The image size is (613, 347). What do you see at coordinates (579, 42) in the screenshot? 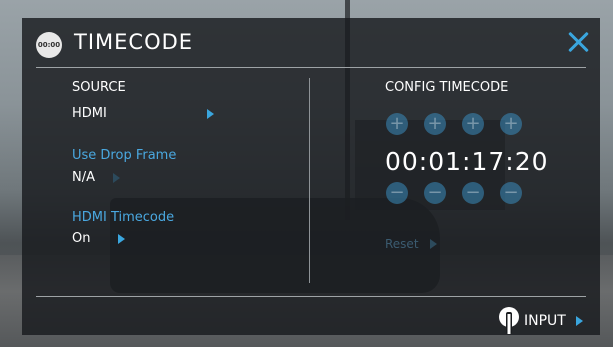
I see `close-icon` at bounding box center [579, 42].